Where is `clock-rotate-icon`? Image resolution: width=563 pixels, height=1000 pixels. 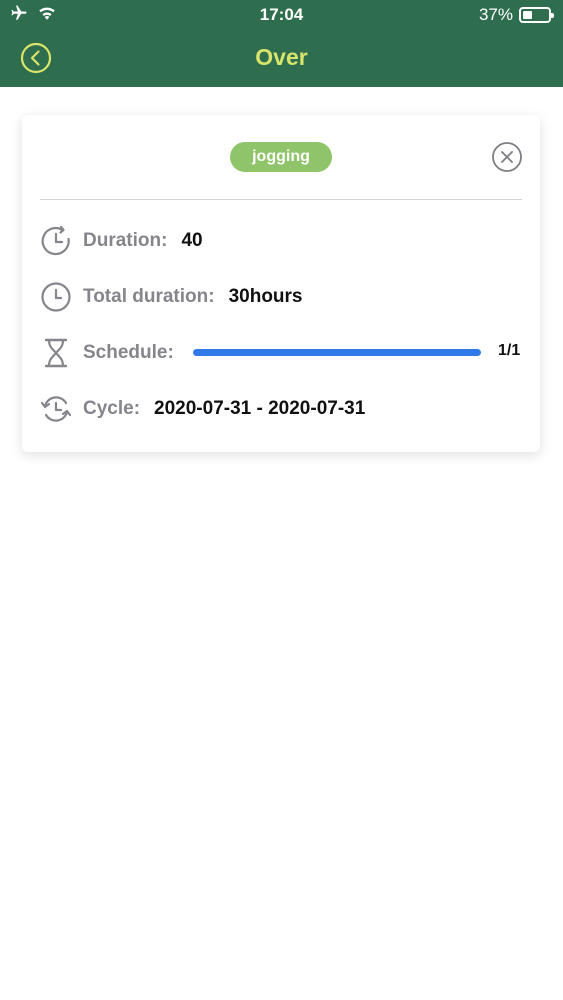
clock-rotate-icon is located at coordinates (56, 241).